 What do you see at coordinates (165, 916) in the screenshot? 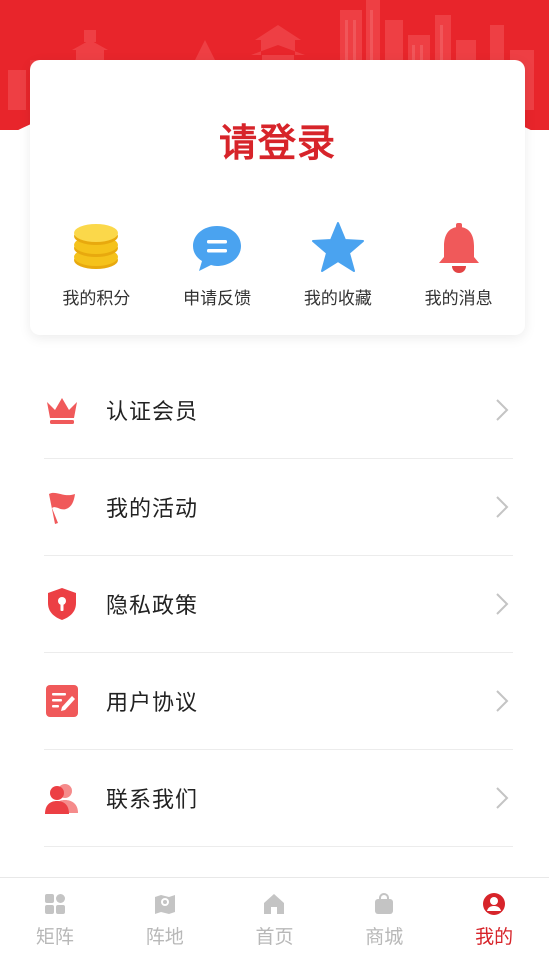
I see `tab-position: 阵地` at bounding box center [165, 916].